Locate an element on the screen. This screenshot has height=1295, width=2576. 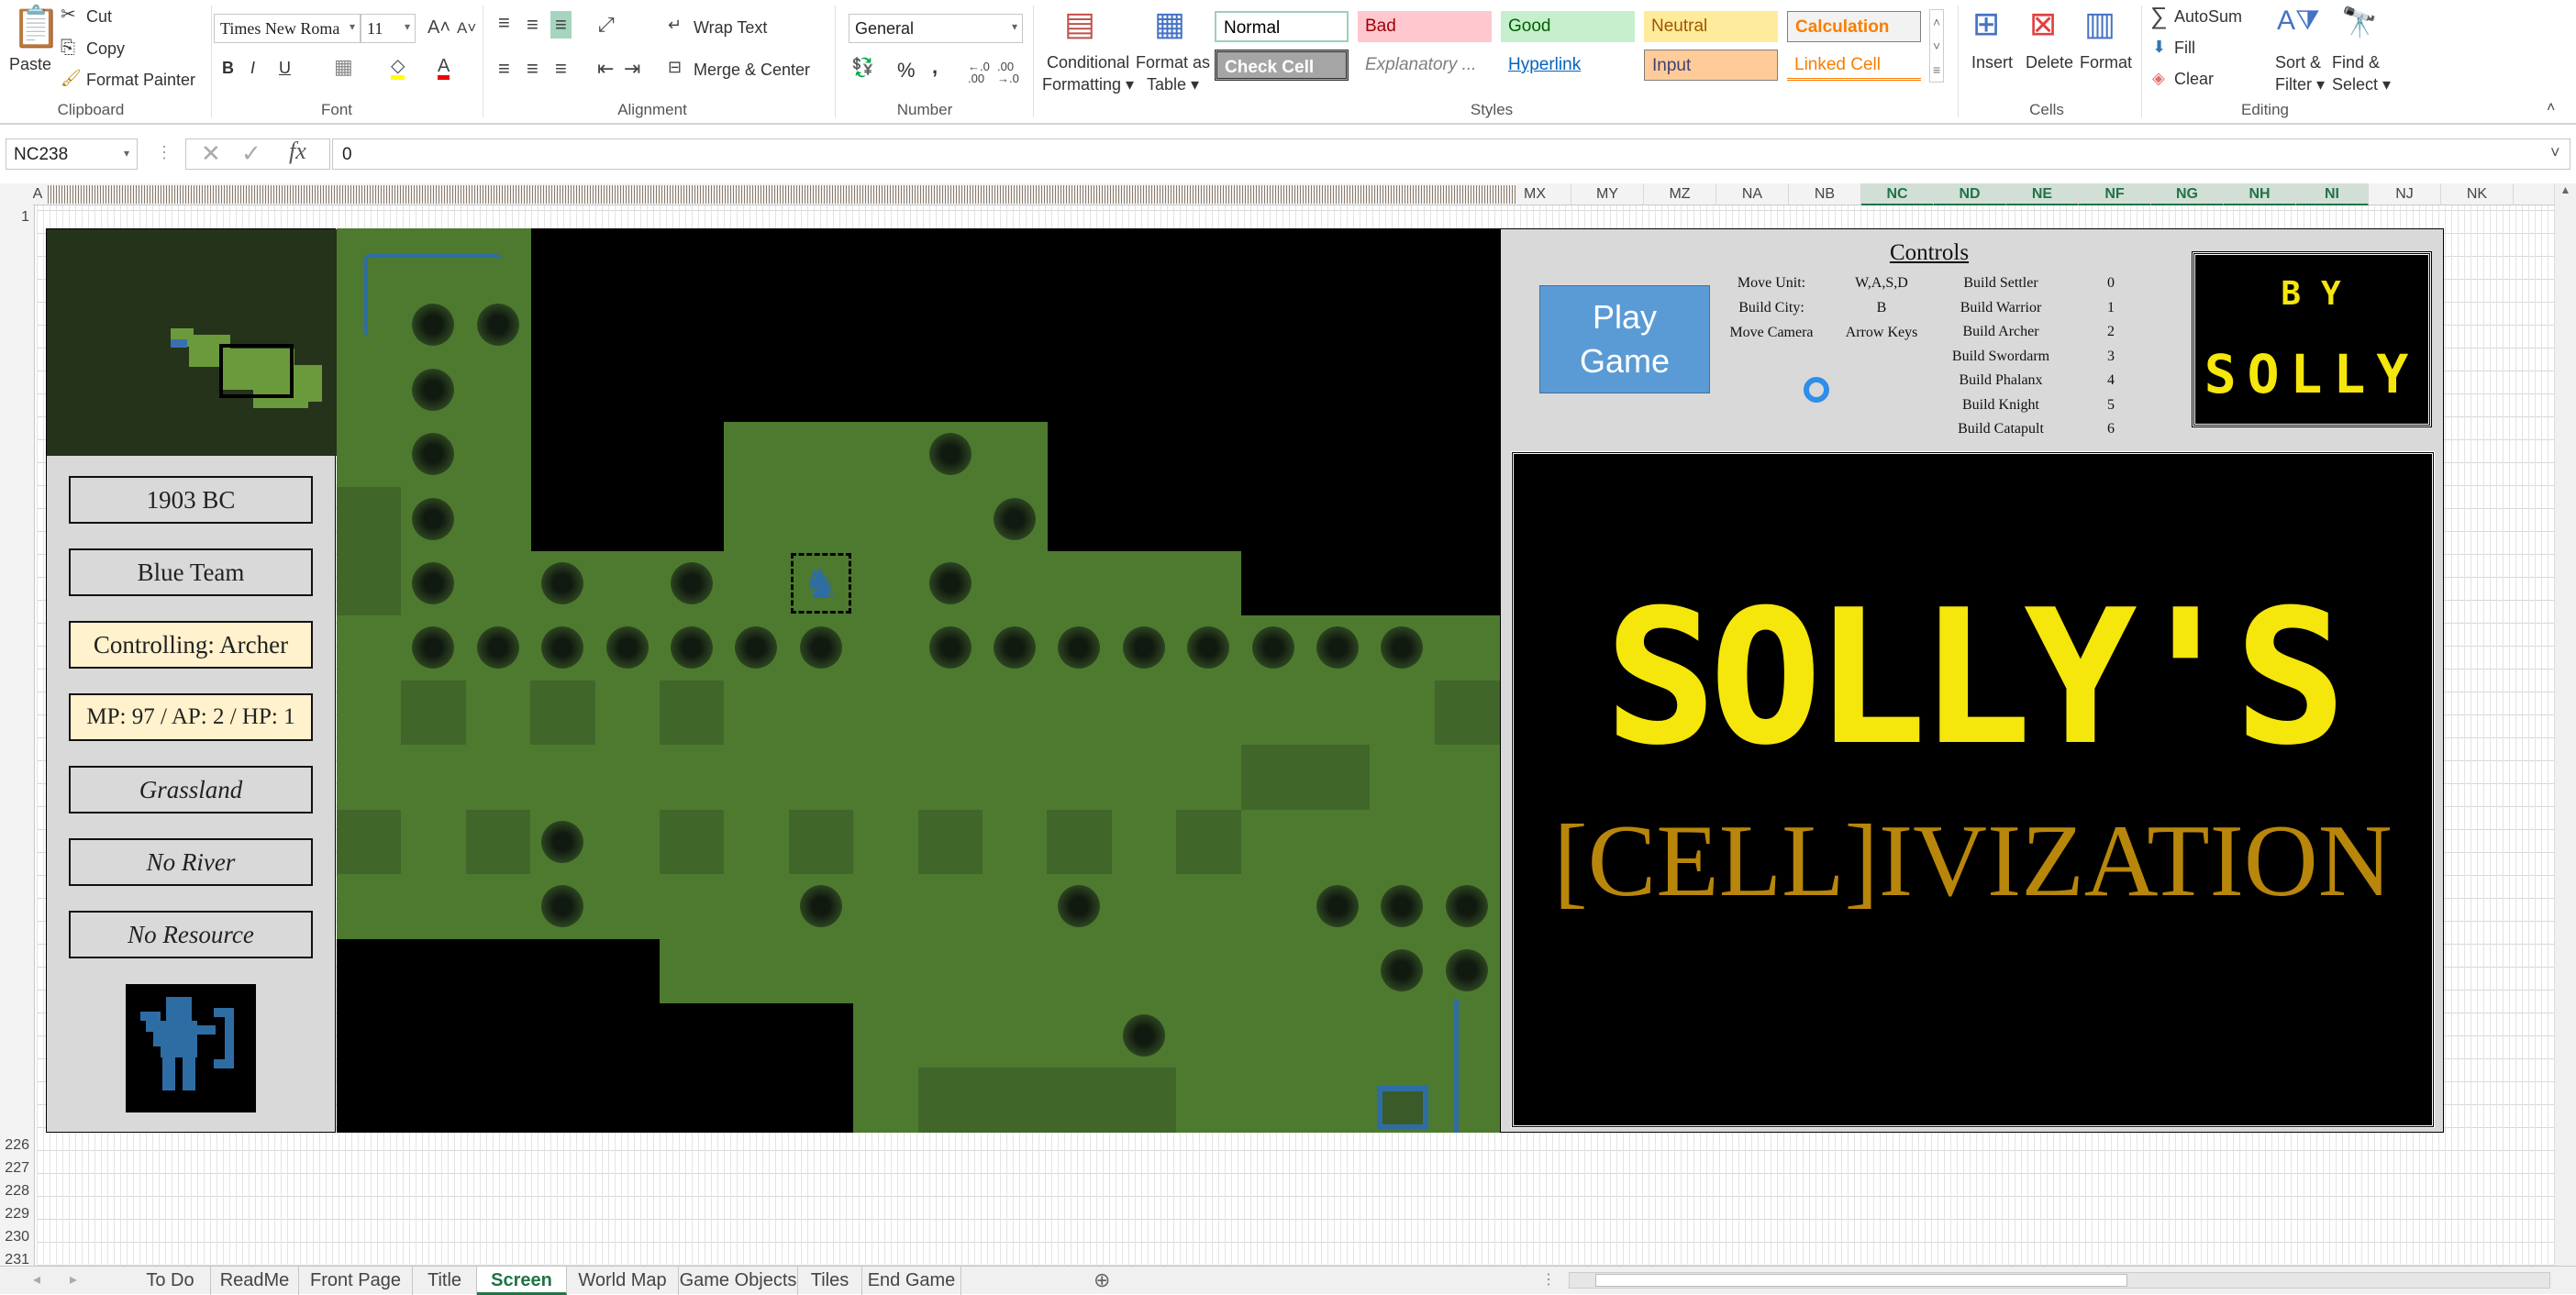
font-color-icon: A is located at coordinates (444, 68).